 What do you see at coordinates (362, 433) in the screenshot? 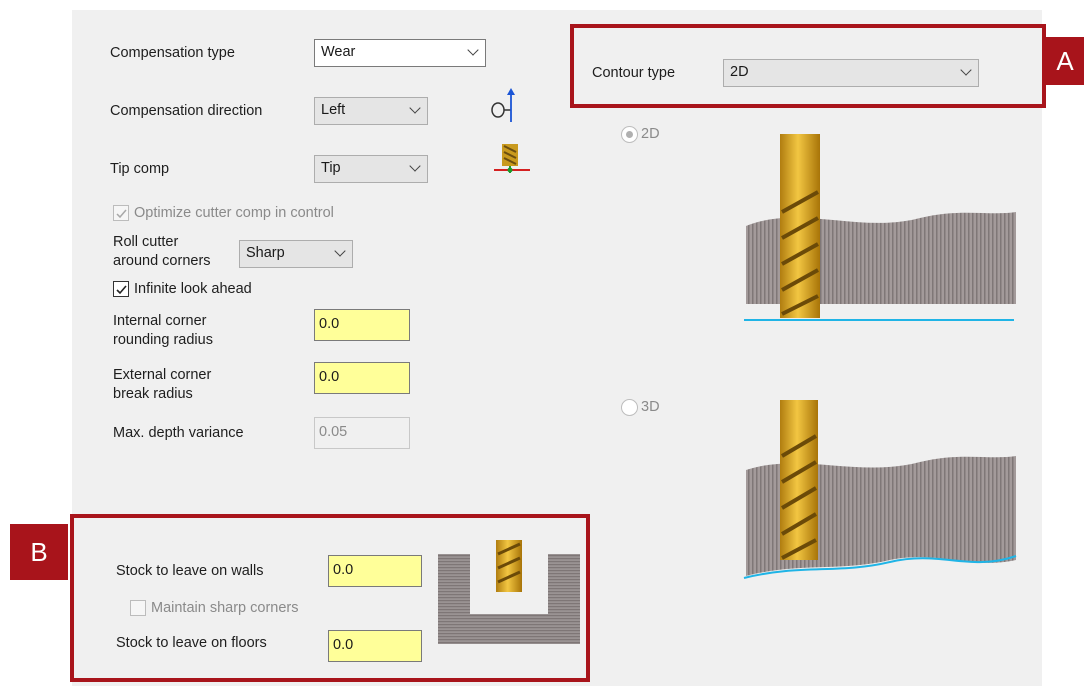
I see `max-depth-variance-input: 0.05` at bounding box center [362, 433].